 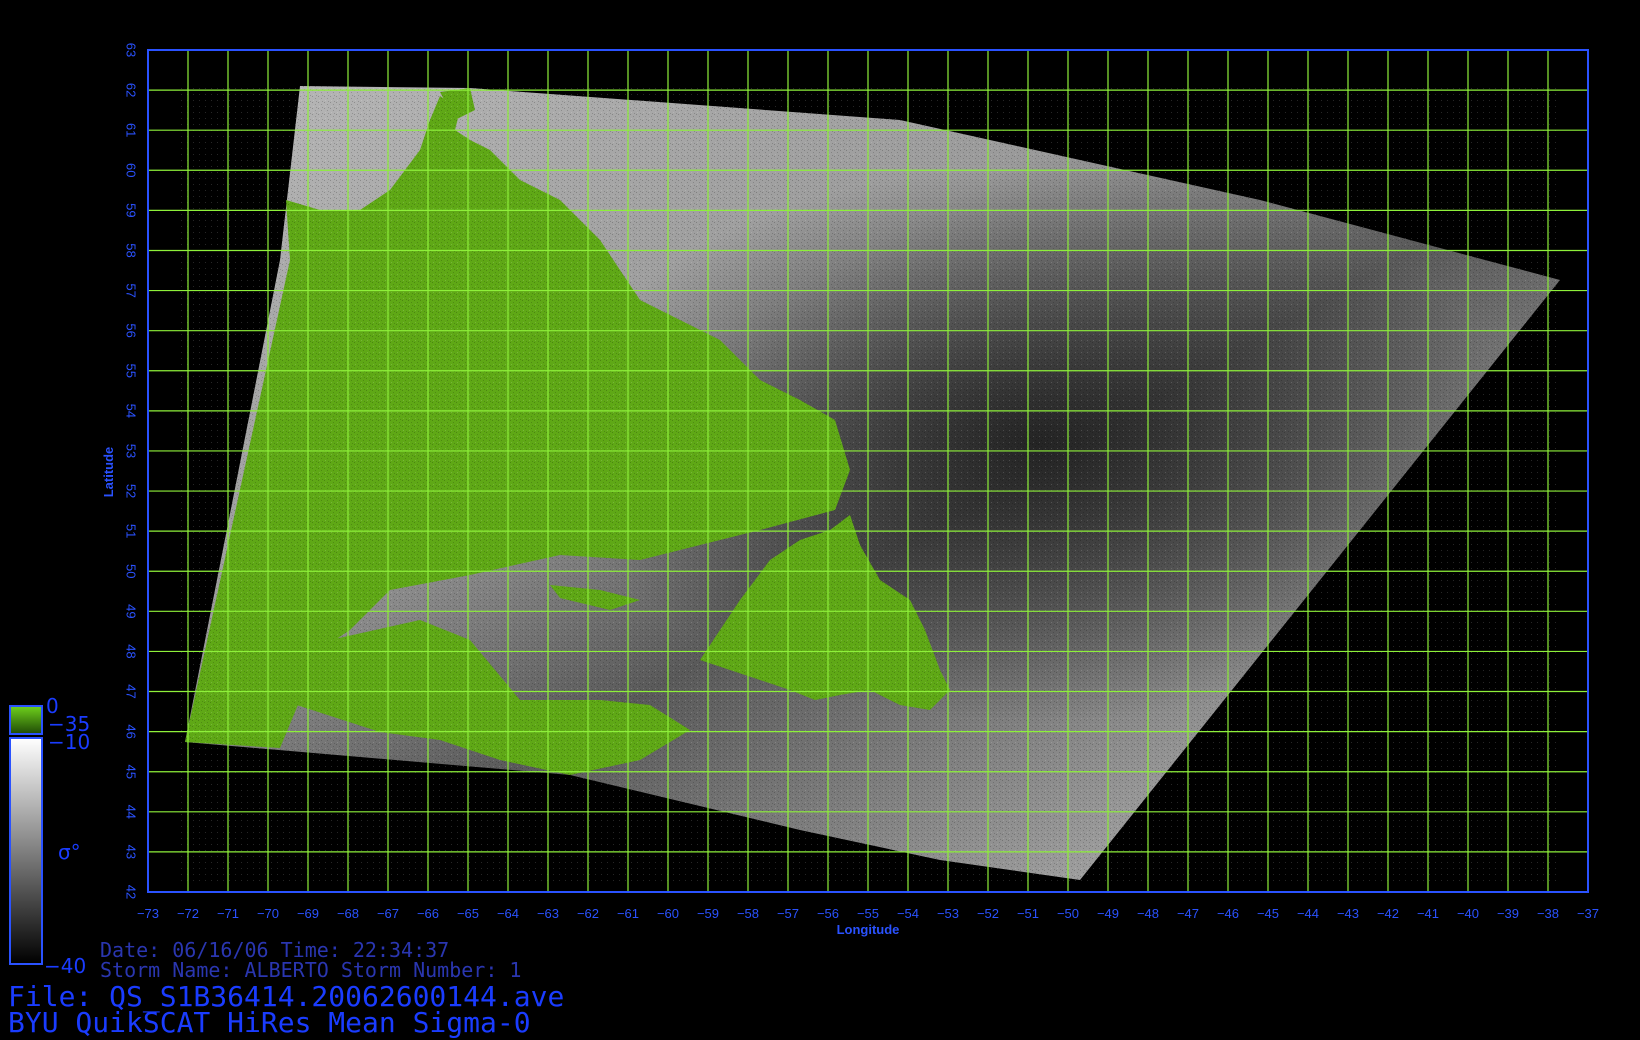 I want to click on lon-tick-label: −62, so click(x=588, y=913).